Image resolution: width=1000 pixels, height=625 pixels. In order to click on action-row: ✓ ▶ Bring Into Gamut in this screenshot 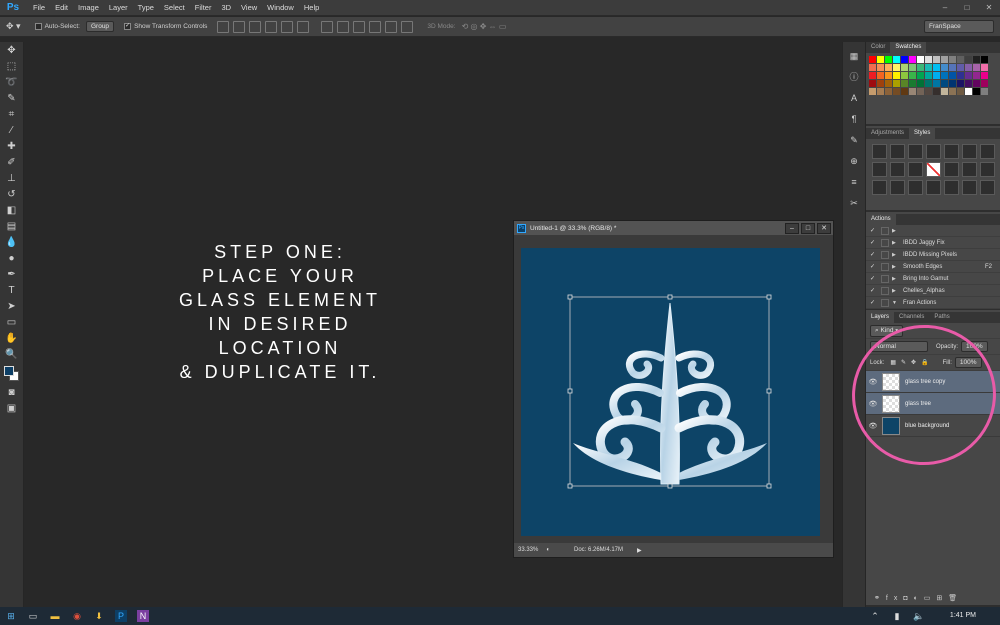, I will do `click(933, 279)`.